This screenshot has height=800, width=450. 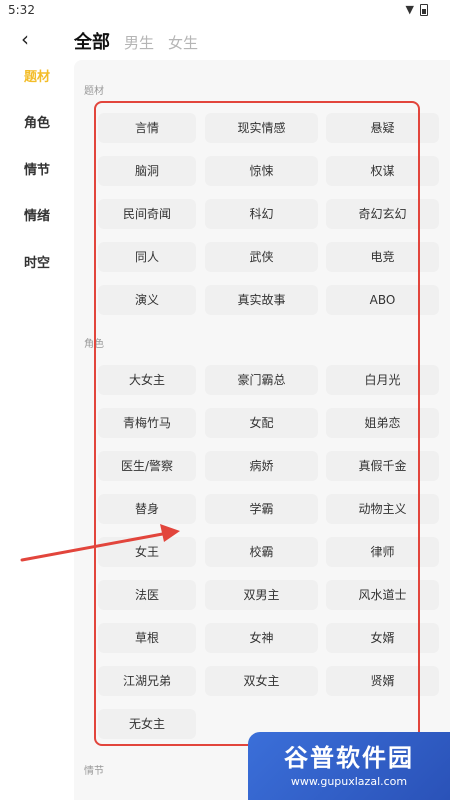 What do you see at coordinates (94, 91) in the screenshot?
I see `section-title-theme: 题材` at bounding box center [94, 91].